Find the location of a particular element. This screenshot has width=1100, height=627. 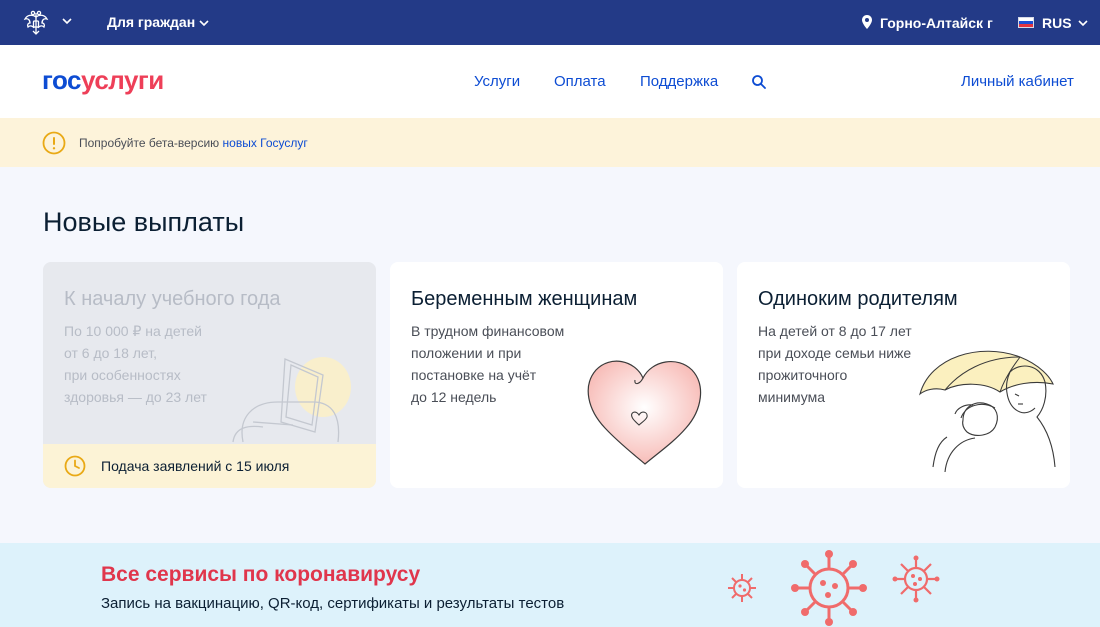

gosuslugi-logo: госуслуги is located at coordinates (103, 80).